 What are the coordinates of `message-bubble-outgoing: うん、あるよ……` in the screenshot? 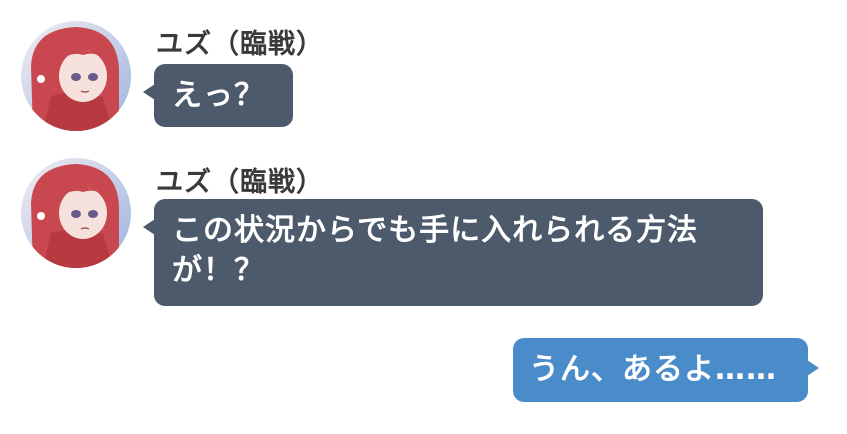 It's located at (666, 370).